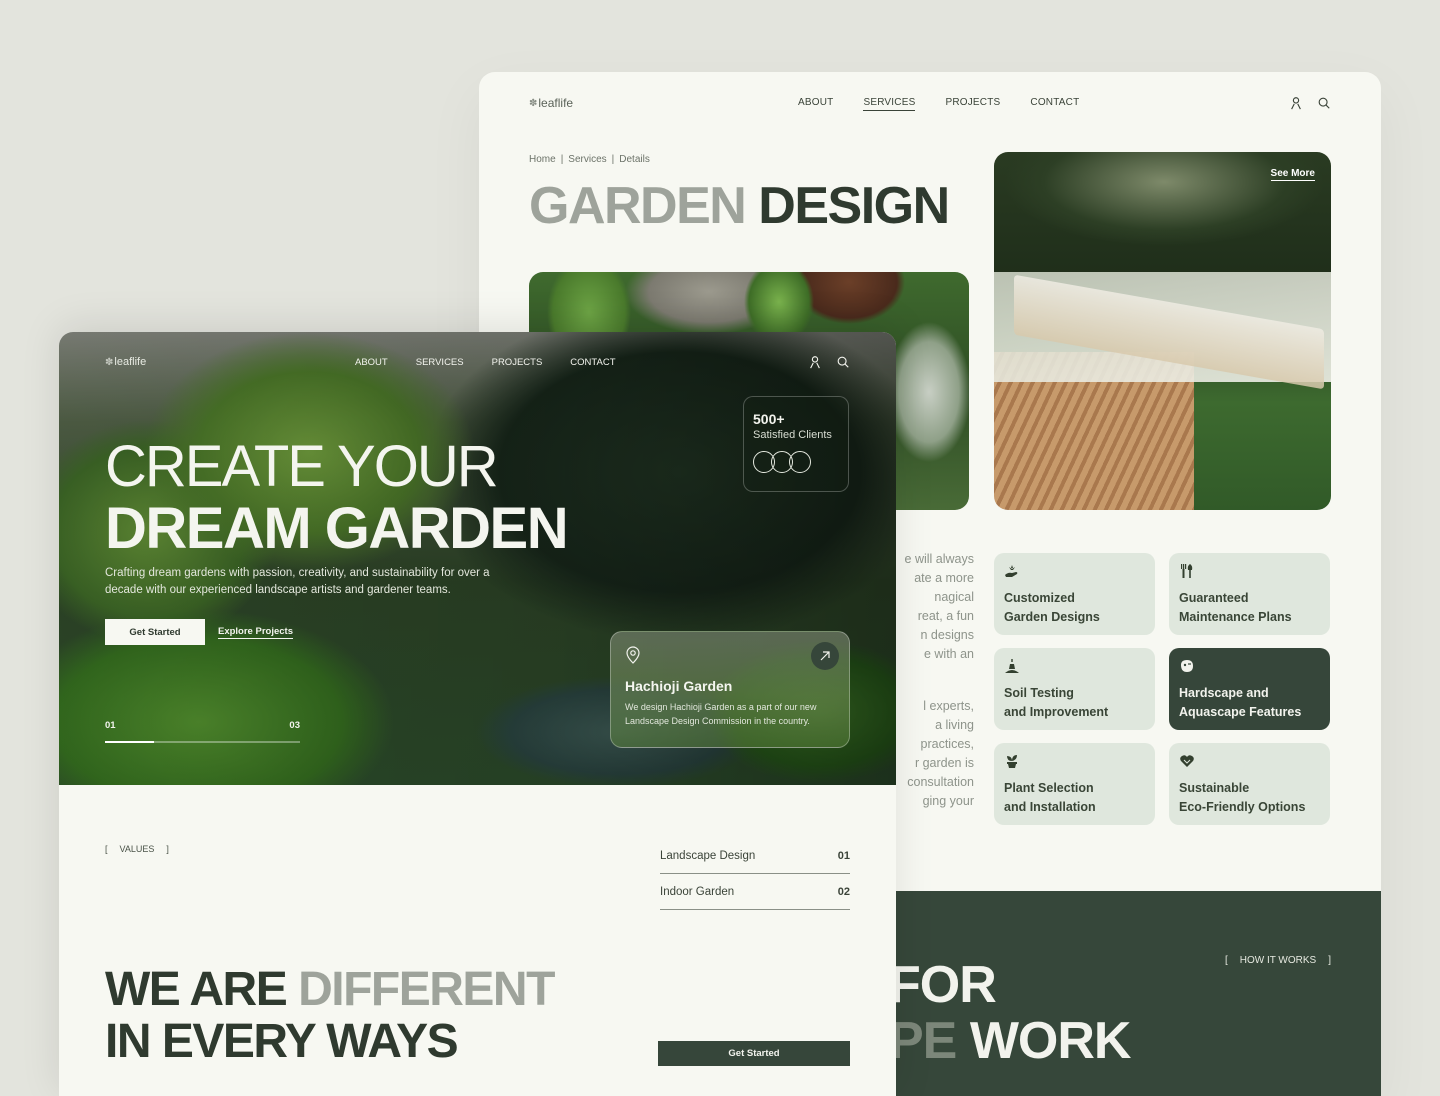 The width and height of the screenshot is (1440, 1096). What do you see at coordinates (1039, 693) in the screenshot?
I see `feature-line: Soil Testing` at bounding box center [1039, 693].